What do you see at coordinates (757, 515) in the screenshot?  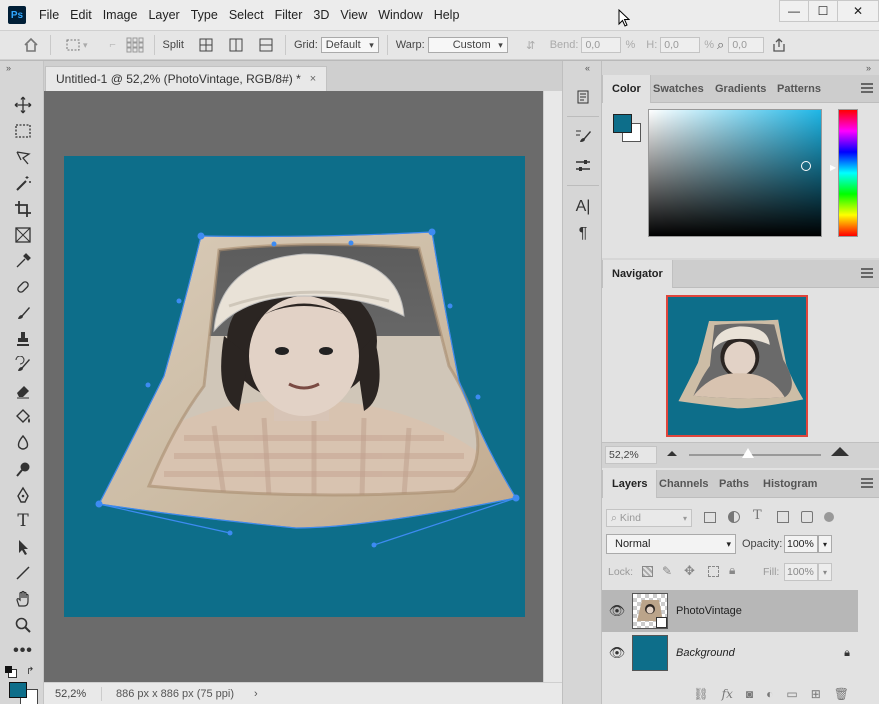 I see `filter-type-icon: T` at bounding box center [757, 515].